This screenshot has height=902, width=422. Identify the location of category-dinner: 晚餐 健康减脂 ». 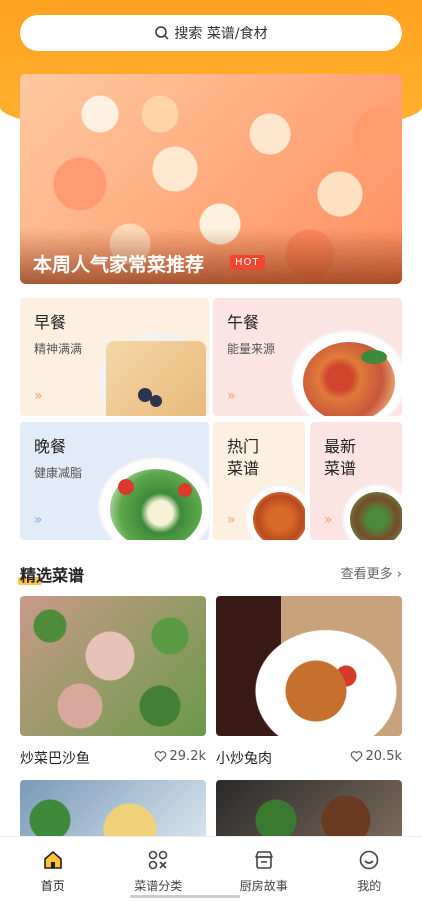
(114, 481).